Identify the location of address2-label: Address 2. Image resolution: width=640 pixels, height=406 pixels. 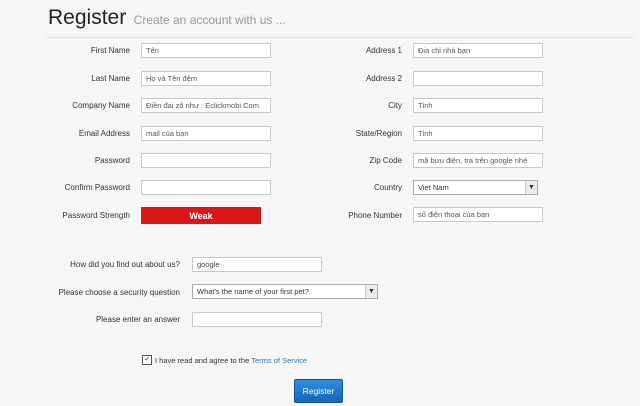
(383, 78).